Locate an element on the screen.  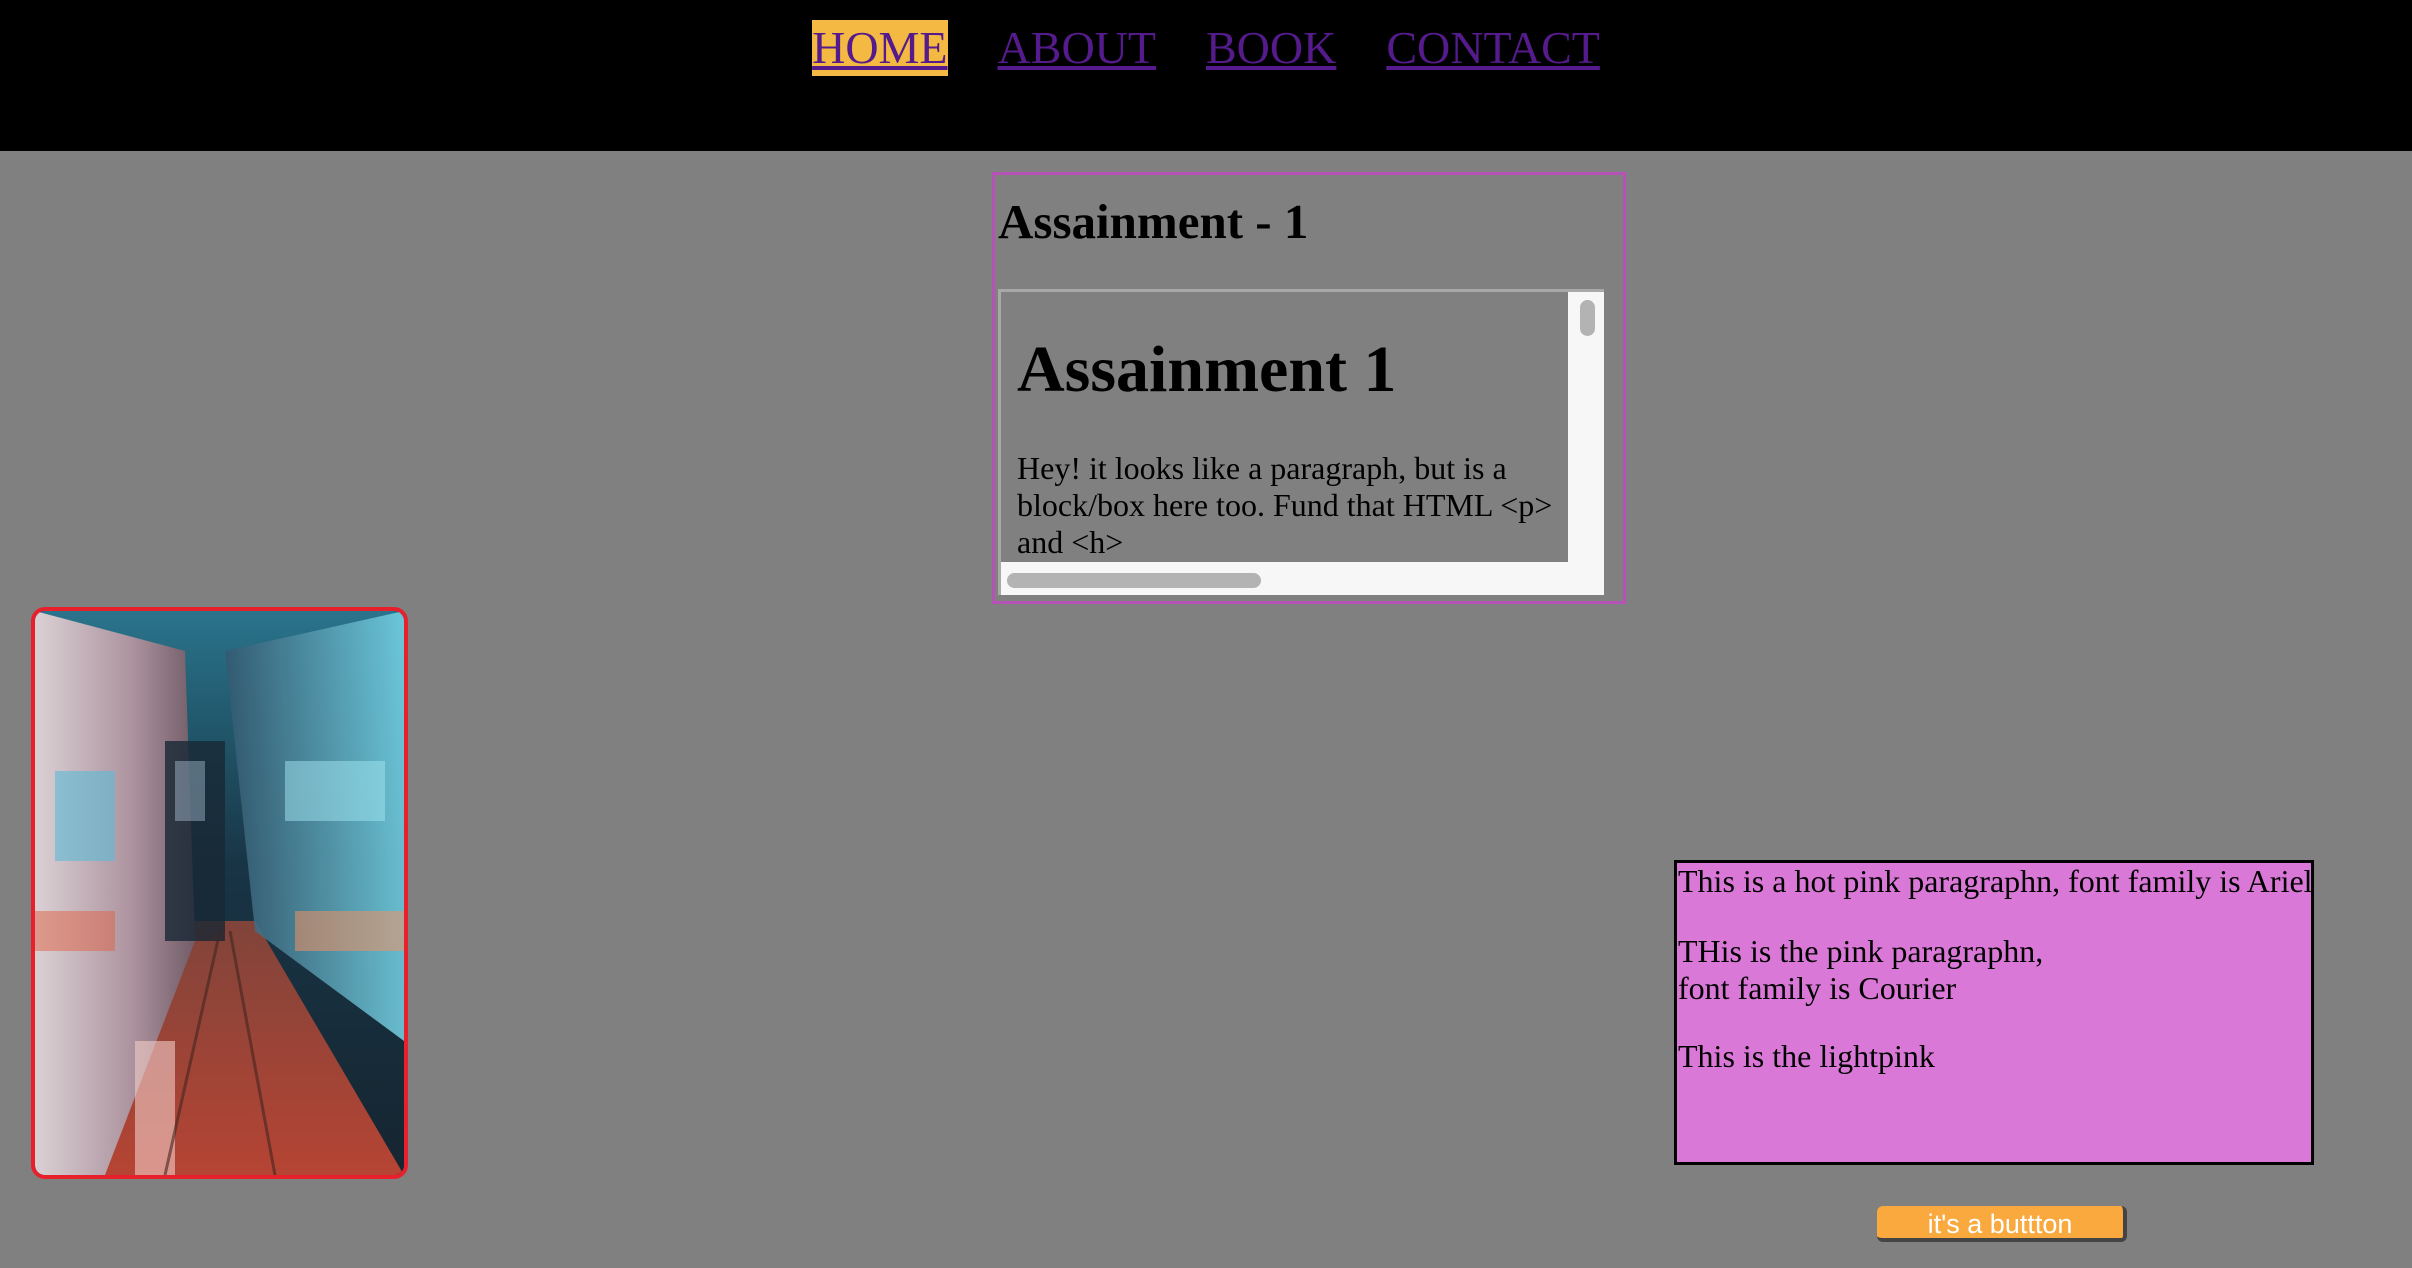
nav-link-book: BOOK is located at coordinates (1271, 48).